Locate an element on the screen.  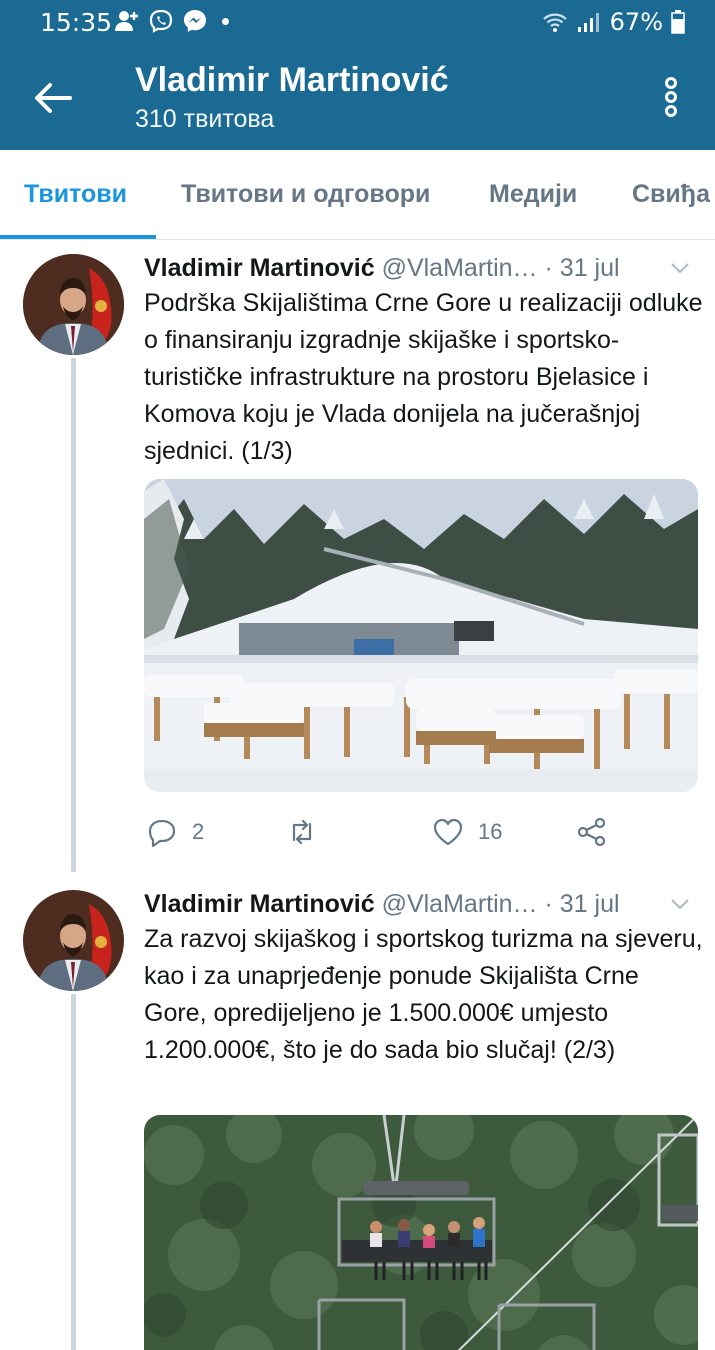
battery-percent: 67% is located at coordinates (636, 22).